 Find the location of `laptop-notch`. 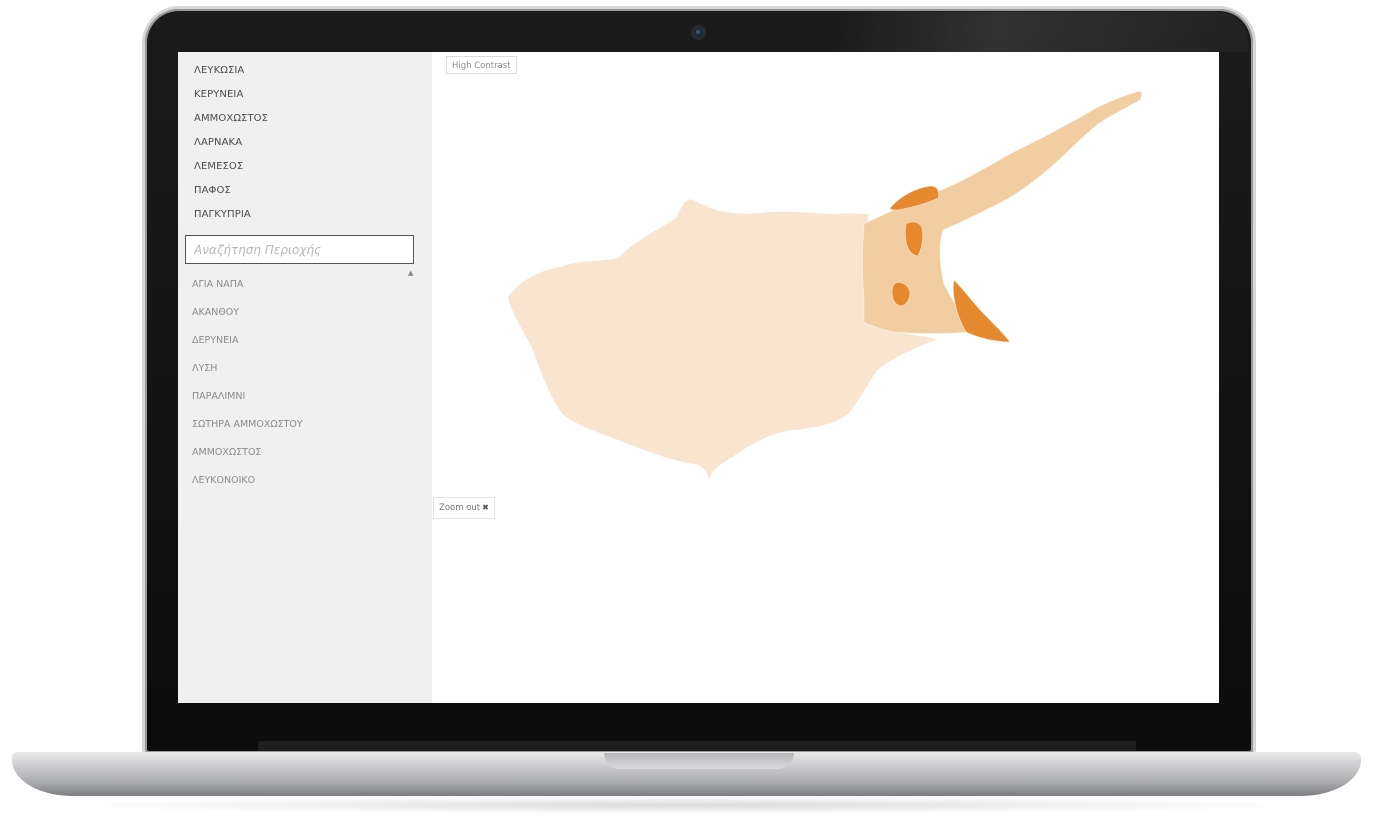

laptop-notch is located at coordinates (699, 761).